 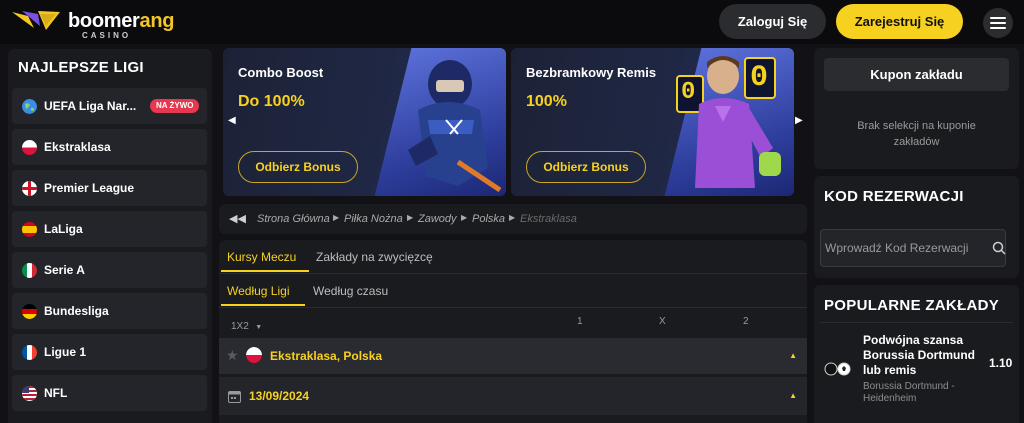 I want to click on tab-by-time: Według czasu, so click(x=350, y=291).